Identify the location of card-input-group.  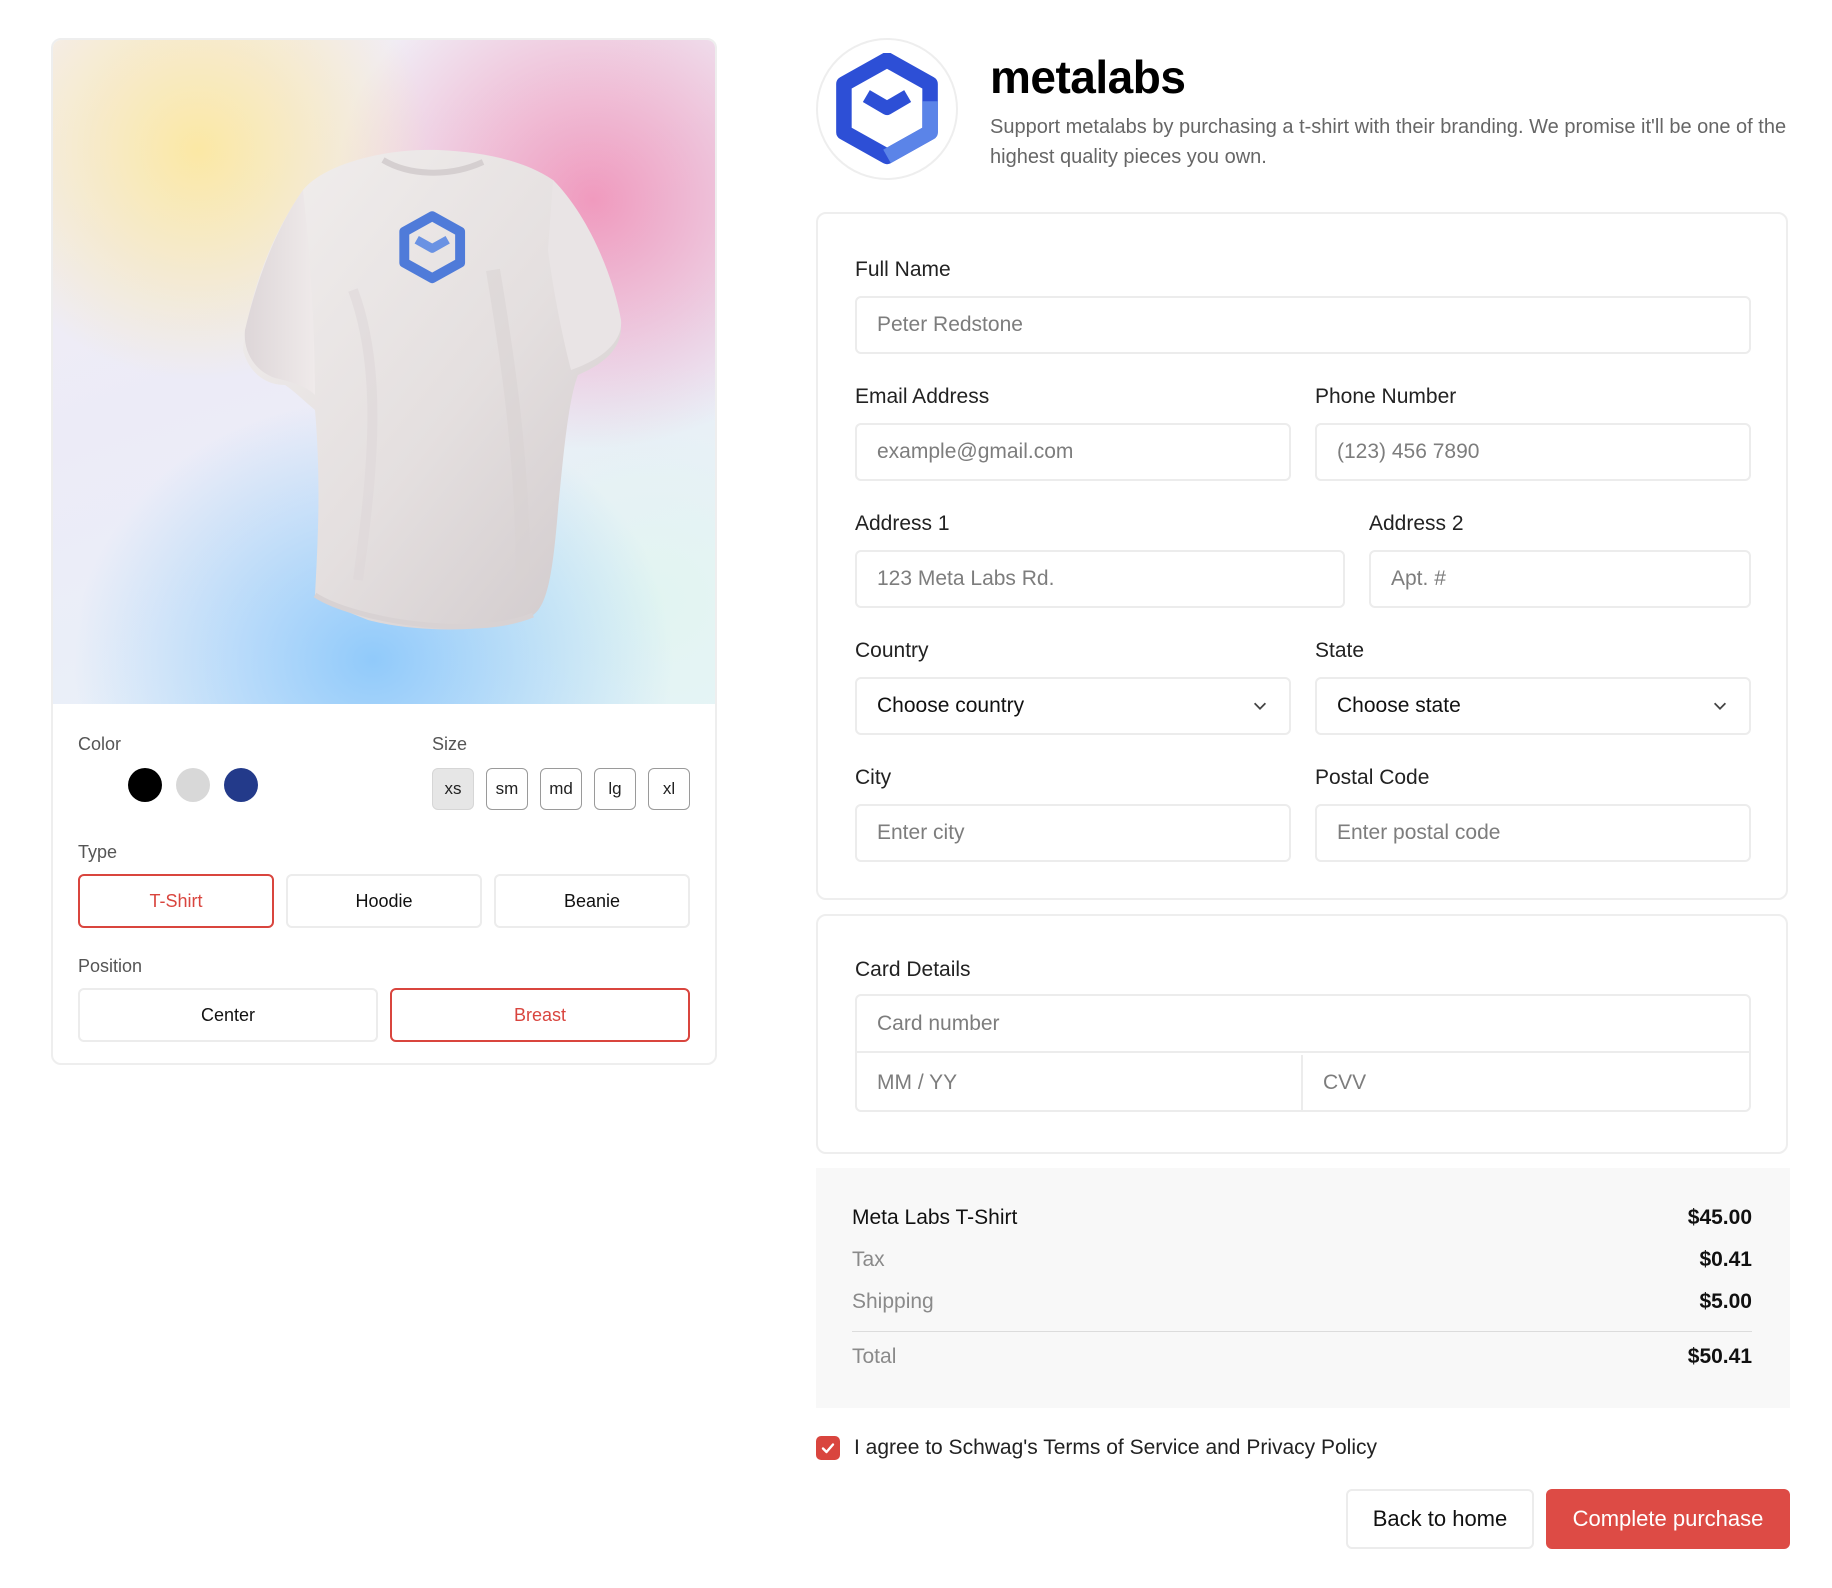
(1303, 1053).